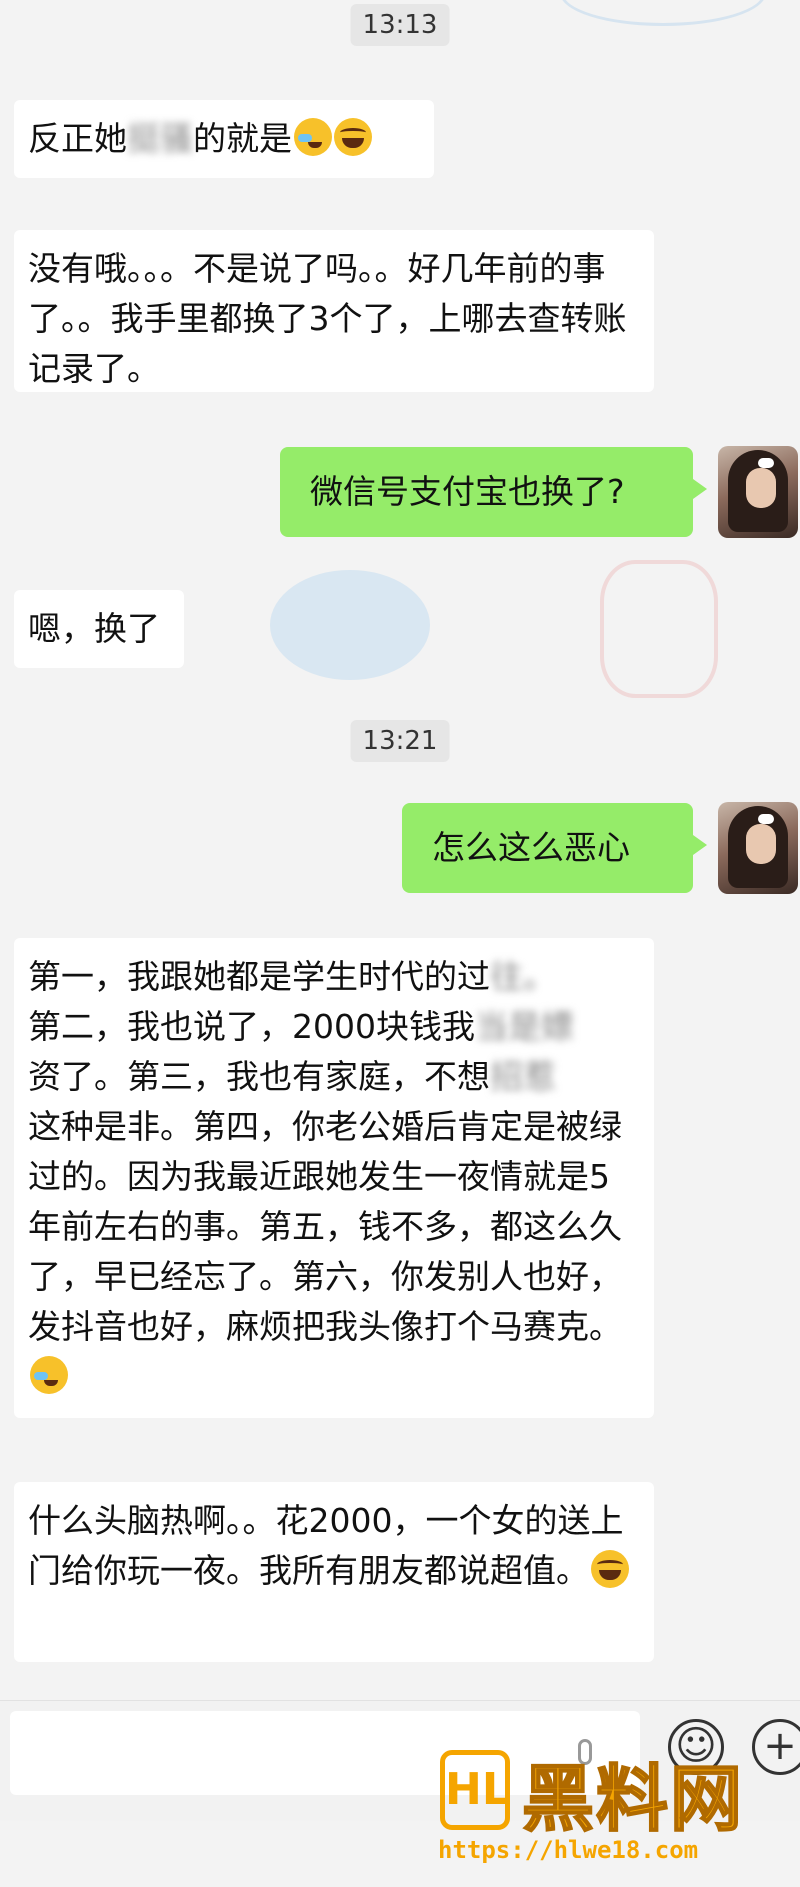 The height and width of the screenshot is (1887, 800). What do you see at coordinates (259, 1076) in the screenshot?
I see `message-text: 资了。第三，我也有家庭，不想` at bounding box center [259, 1076].